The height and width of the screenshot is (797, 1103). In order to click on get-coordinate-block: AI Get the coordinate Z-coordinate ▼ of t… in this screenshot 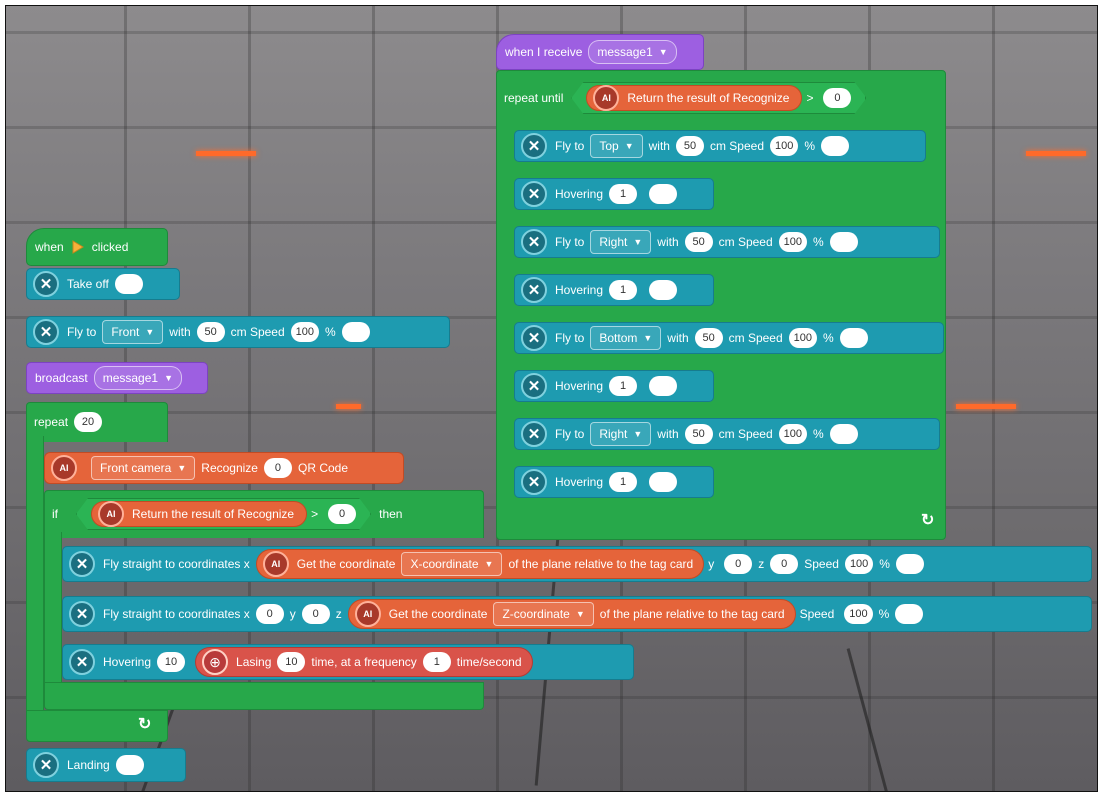, I will do `click(571, 614)`.